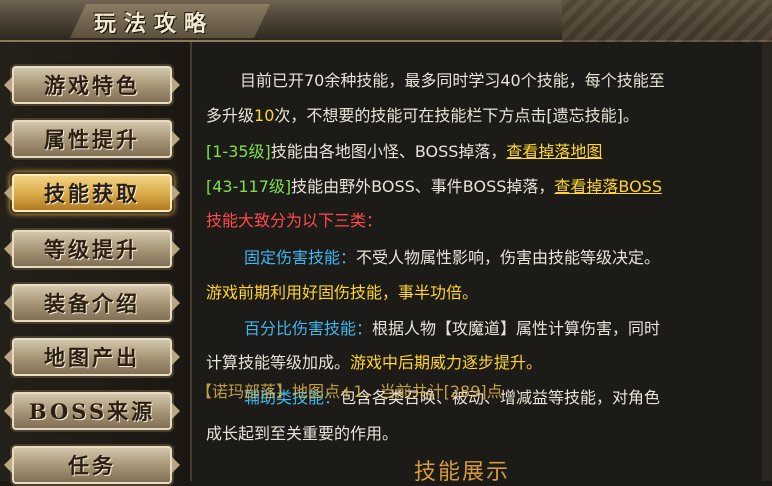 The image size is (772, 486). What do you see at coordinates (300, 257) in the screenshot?
I see `fixed-damage-label: 固定伤害技能：` at bounding box center [300, 257].